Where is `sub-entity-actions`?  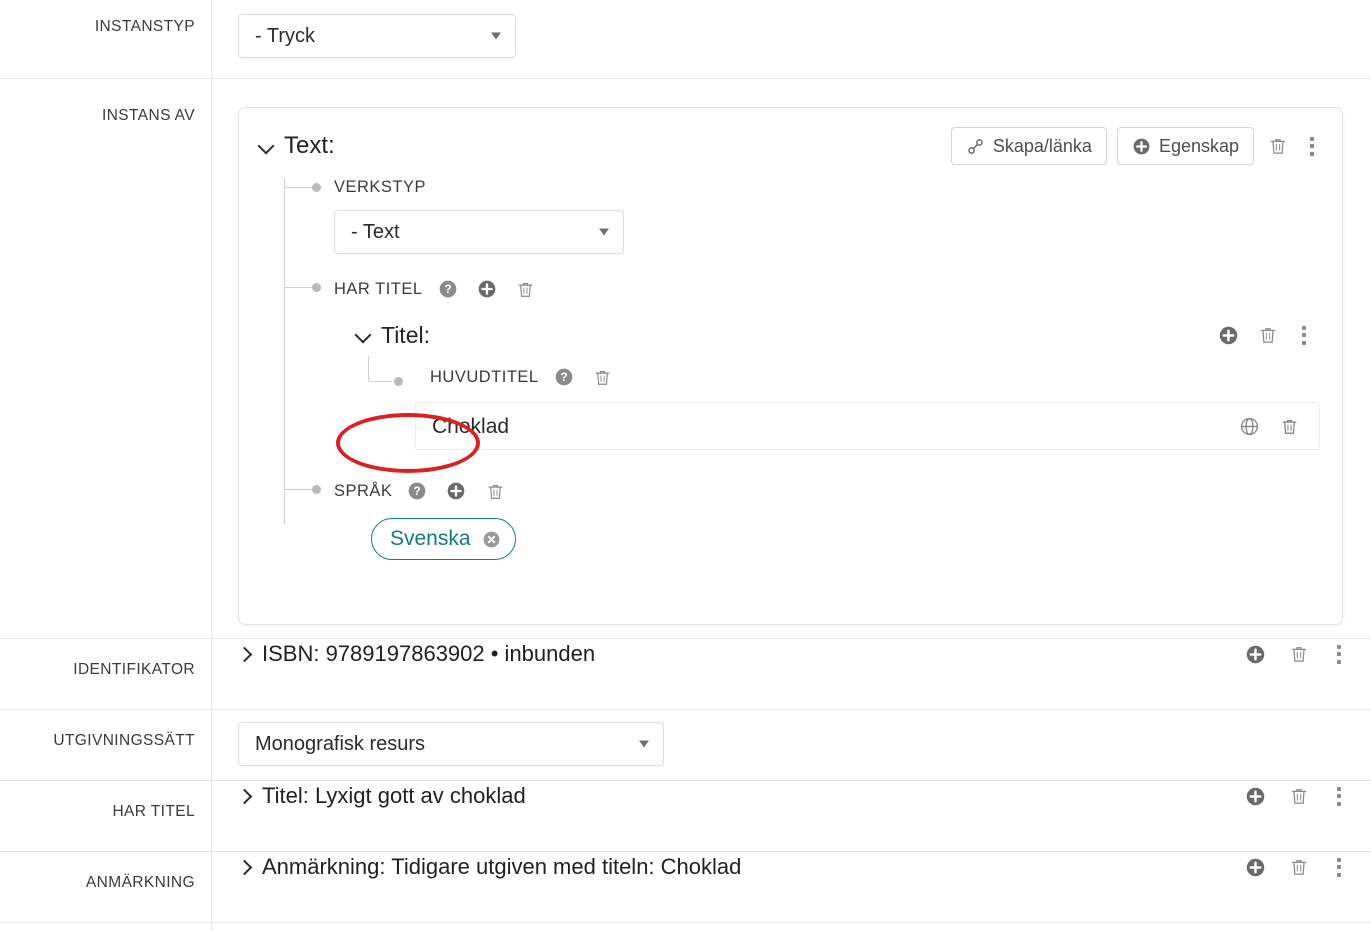 sub-entity-actions is located at coordinates (1268, 335).